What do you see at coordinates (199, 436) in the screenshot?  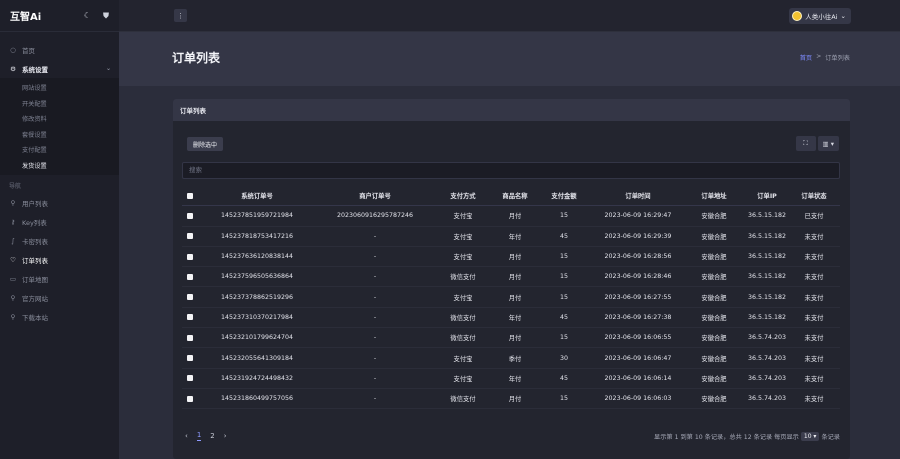 I see `page-button: 1` at bounding box center [199, 436].